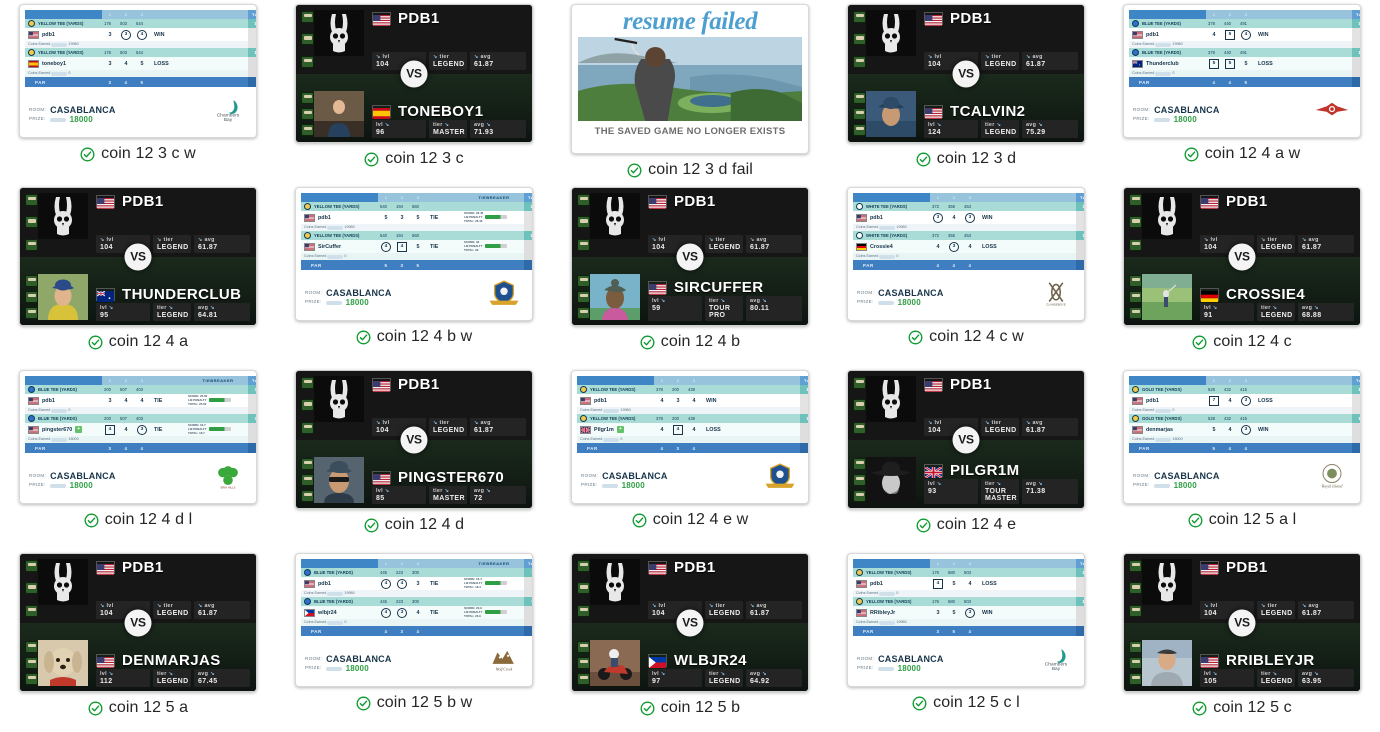 This screenshot has height=732, width=1380. I want to click on score-hole-2: 4, so click(126, 400).